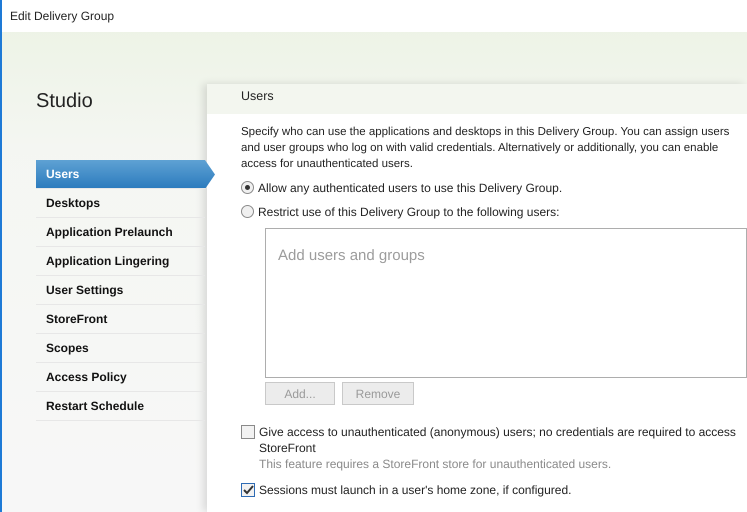  What do you see at coordinates (120, 261) in the screenshot?
I see `sidebar-item: Application Lingering` at bounding box center [120, 261].